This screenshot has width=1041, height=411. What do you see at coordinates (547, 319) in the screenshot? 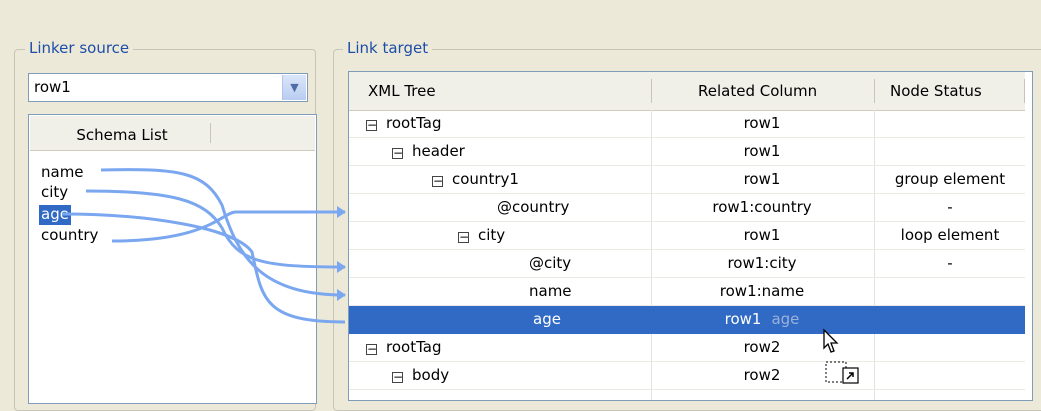
I see `node-label: age` at bounding box center [547, 319].